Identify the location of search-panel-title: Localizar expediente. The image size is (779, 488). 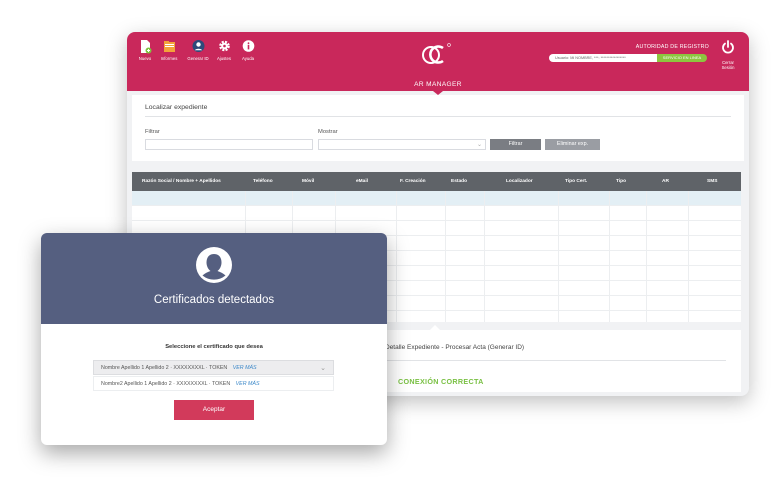
(176, 107).